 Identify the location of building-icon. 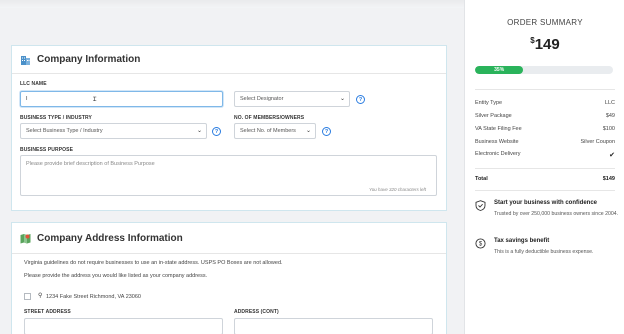
(25, 60).